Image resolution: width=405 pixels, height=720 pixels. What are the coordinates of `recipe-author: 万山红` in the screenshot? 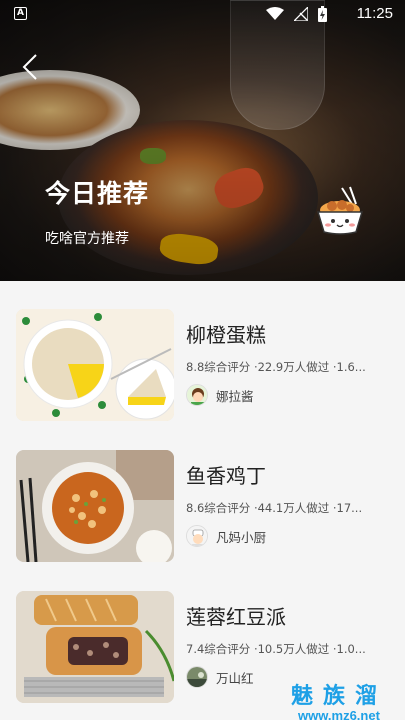 It's located at (220, 677).